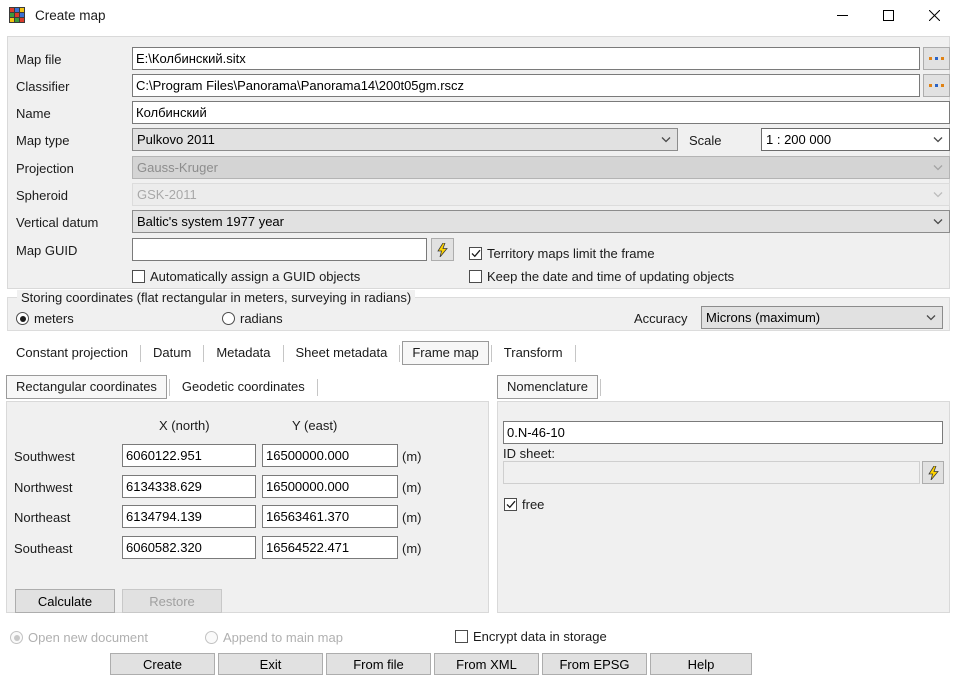 This screenshot has height=679, width=957. What do you see at coordinates (594, 664) in the screenshot?
I see `from-epsg-button: From EPSG` at bounding box center [594, 664].